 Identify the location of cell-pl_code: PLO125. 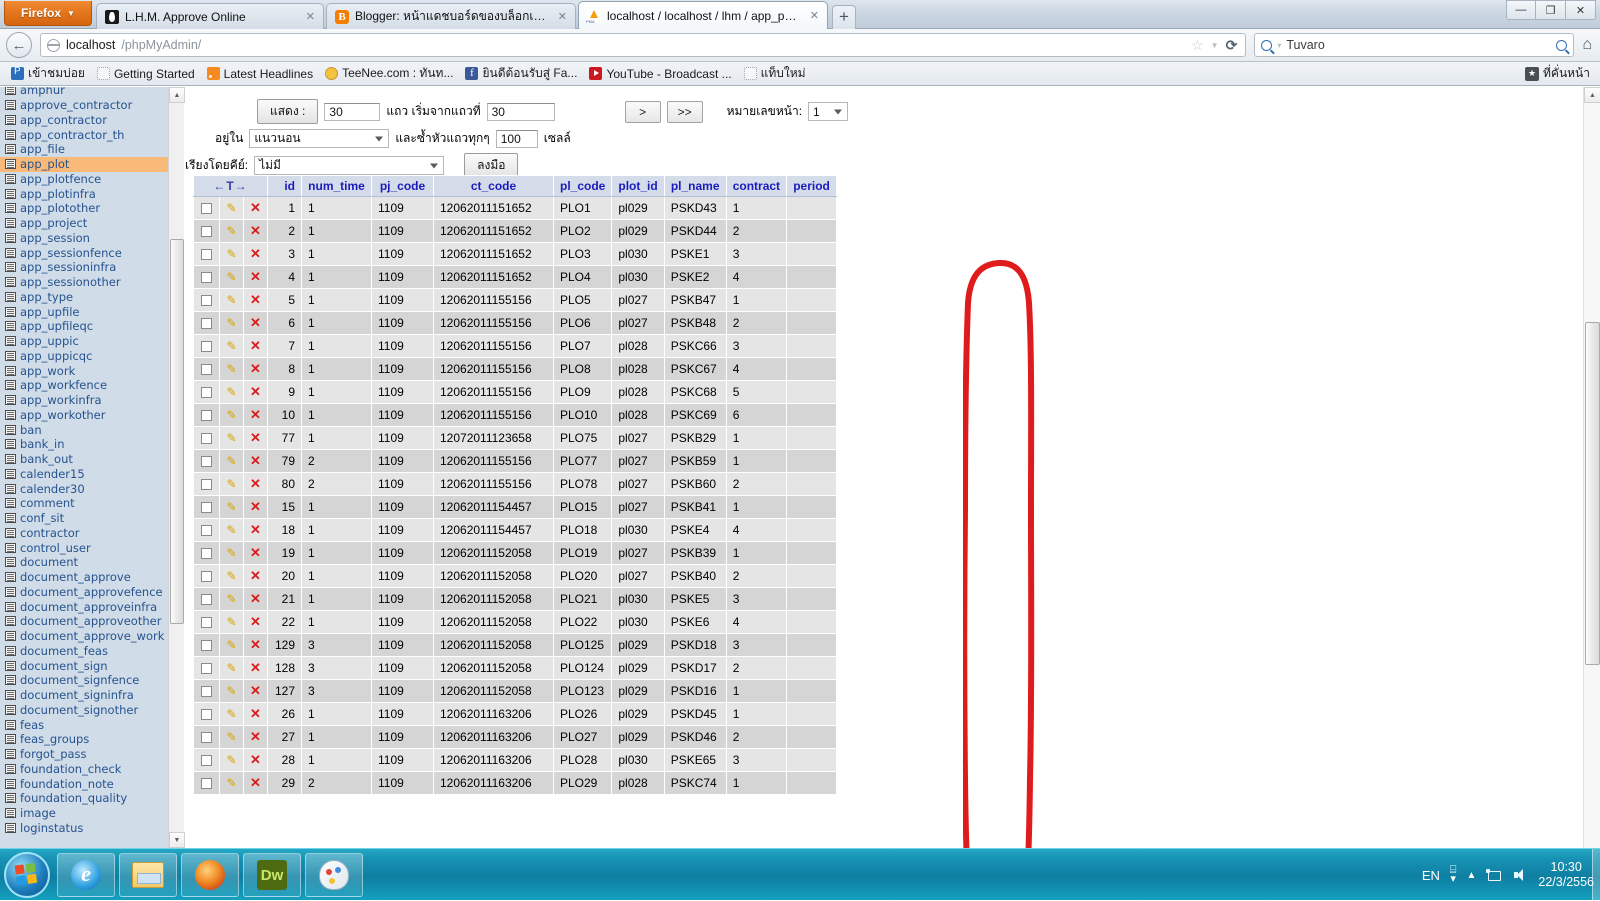
(583, 645).